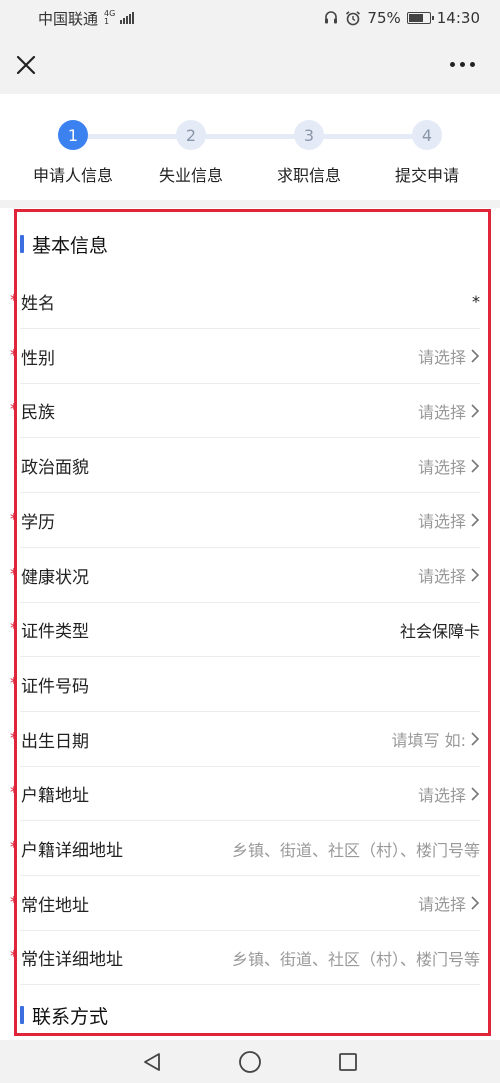 This screenshot has width=500, height=1083. Describe the element at coordinates (55, 796) in the screenshot. I see `field-label: 户籍地址` at that location.